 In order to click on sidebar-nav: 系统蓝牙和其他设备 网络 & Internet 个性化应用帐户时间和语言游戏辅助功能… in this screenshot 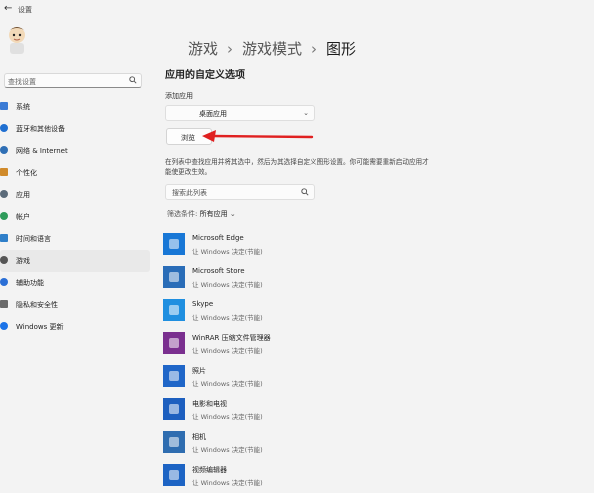, I will do `click(75, 217)`.